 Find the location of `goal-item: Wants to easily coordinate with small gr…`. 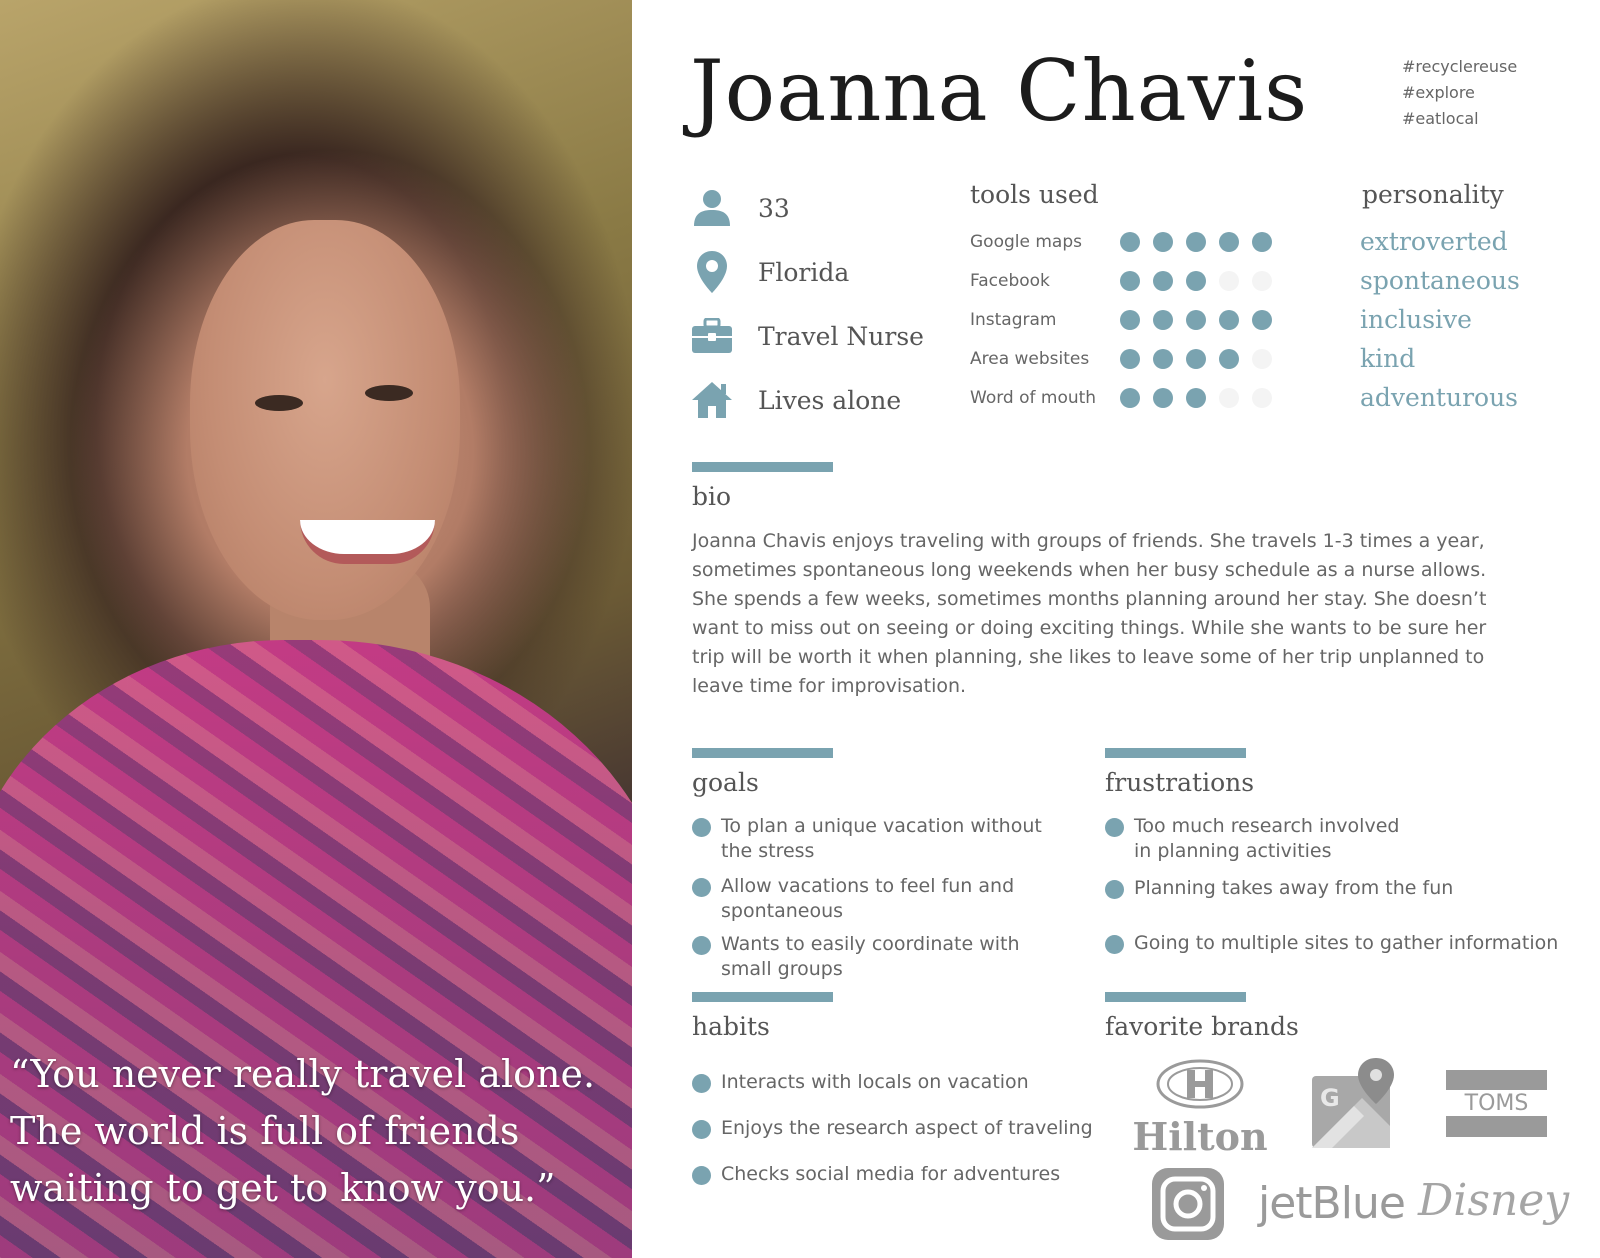

goal-item: Wants to easily coordinate with small gr… is located at coordinates (882, 957).